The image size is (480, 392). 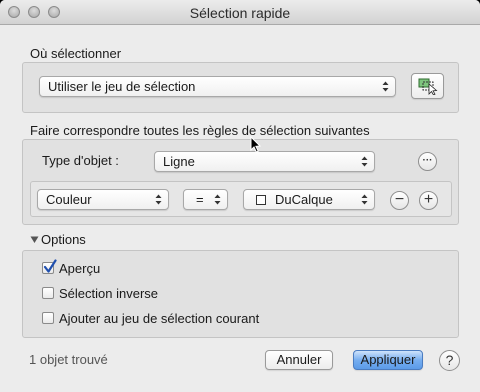 What do you see at coordinates (427, 161) in the screenshot?
I see `more-options-button: ···` at bounding box center [427, 161].